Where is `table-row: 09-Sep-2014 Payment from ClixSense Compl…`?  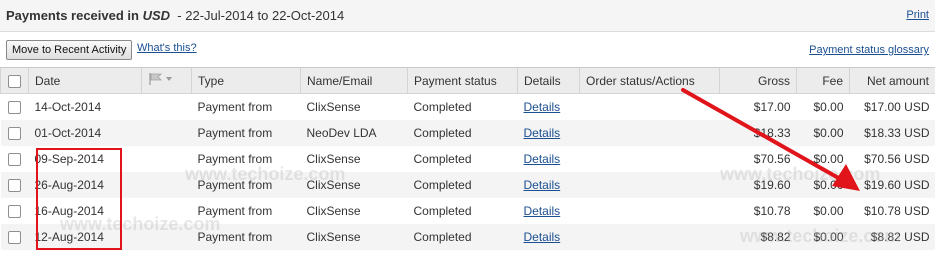 table-row: 09-Sep-2014 Payment from ClixSense Compl… is located at coordinates (468, 159).